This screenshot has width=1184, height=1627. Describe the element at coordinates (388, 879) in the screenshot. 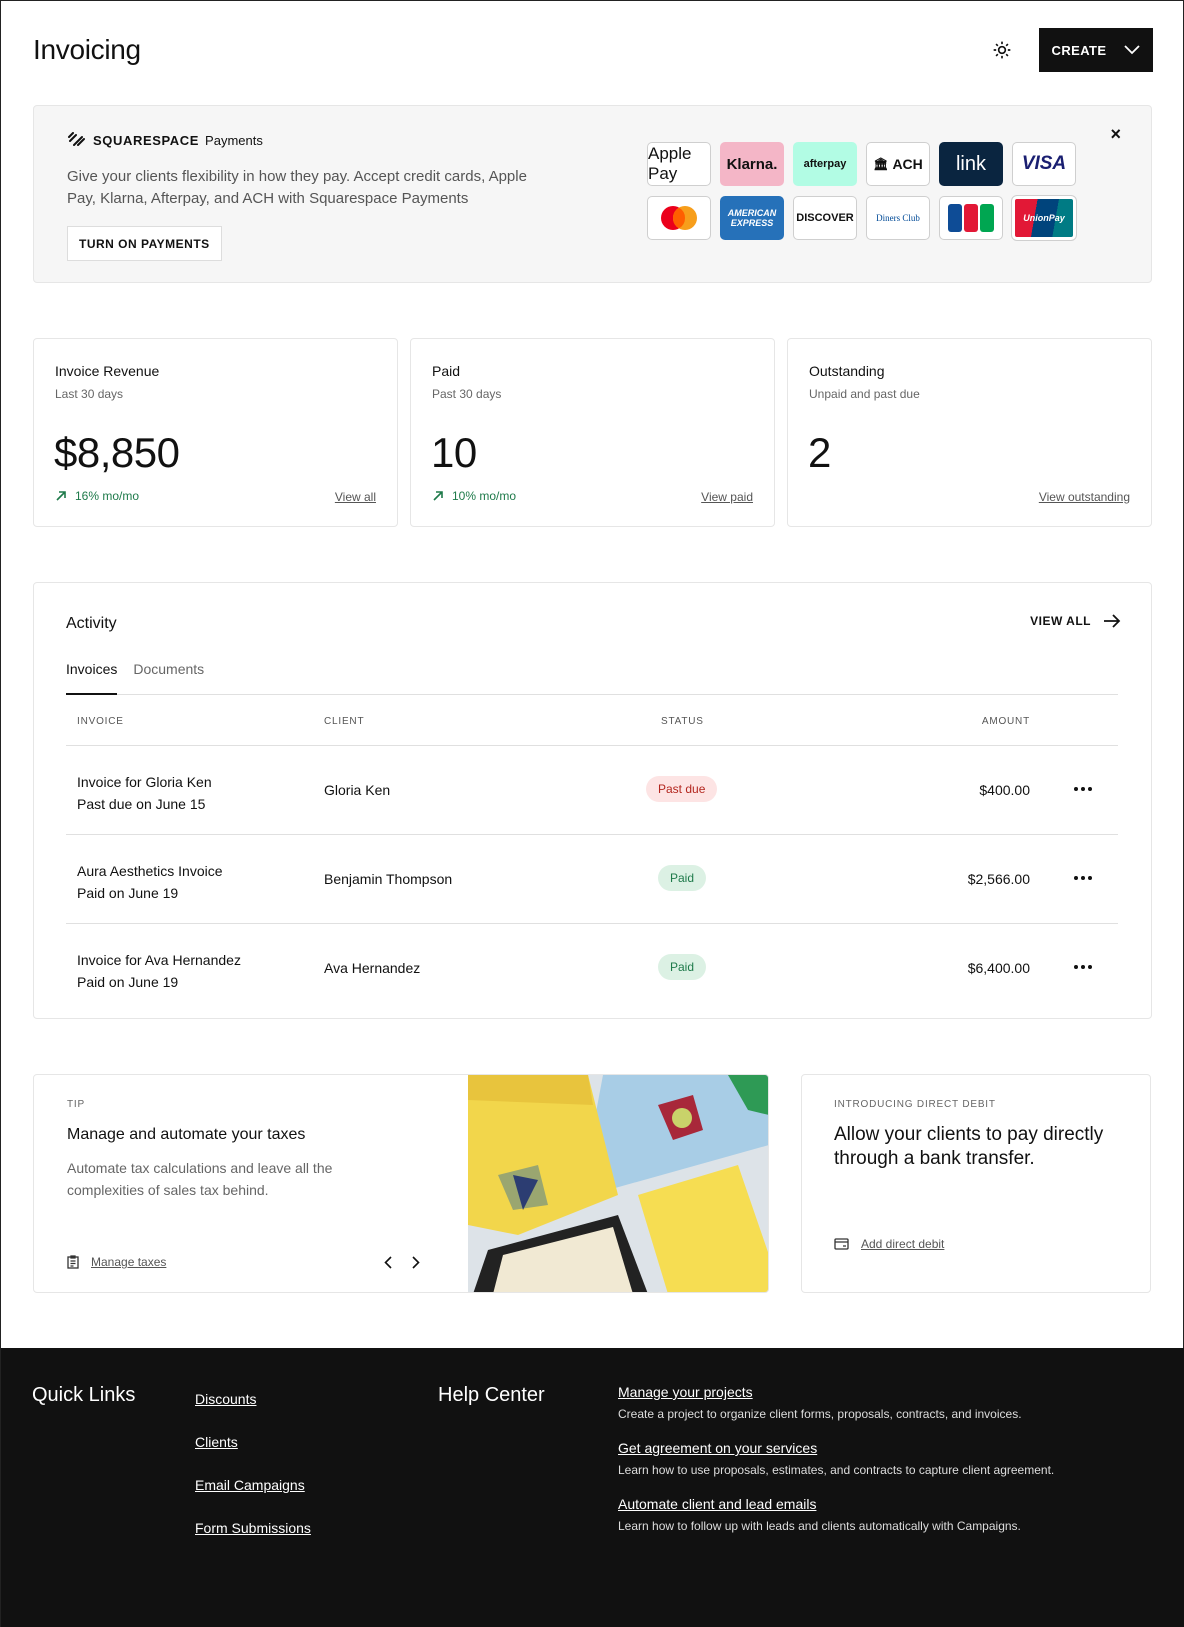

I see `client-cell: Benjamin Thompson` at that location.